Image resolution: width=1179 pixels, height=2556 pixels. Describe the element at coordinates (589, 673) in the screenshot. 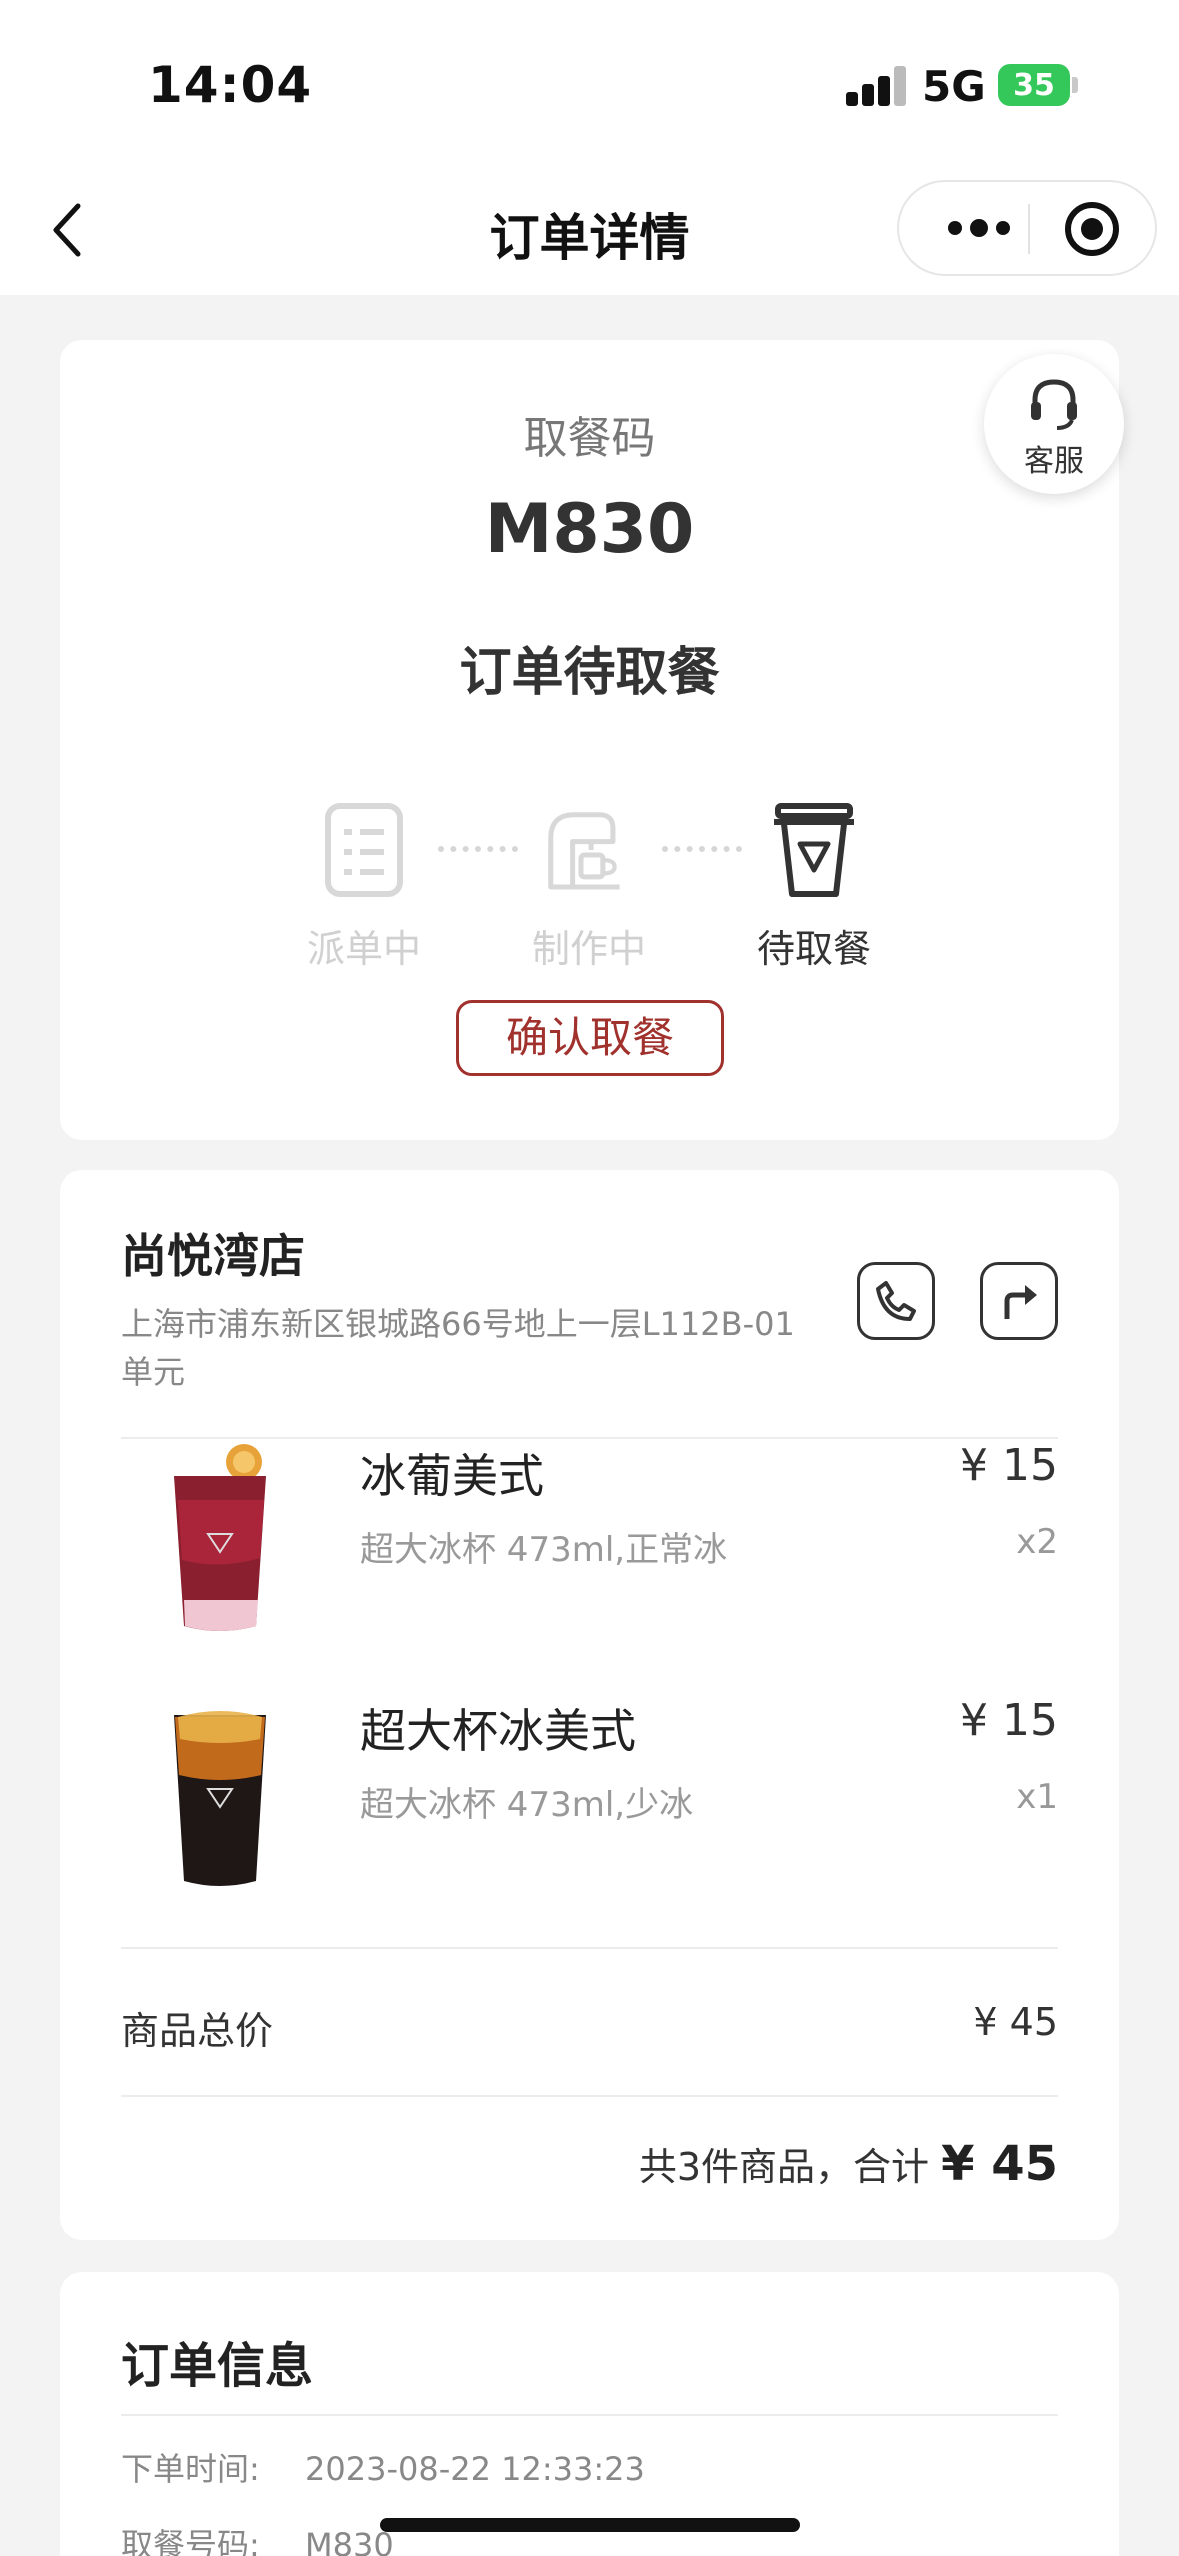

I see `order-status: 订单待取餐` at that location.